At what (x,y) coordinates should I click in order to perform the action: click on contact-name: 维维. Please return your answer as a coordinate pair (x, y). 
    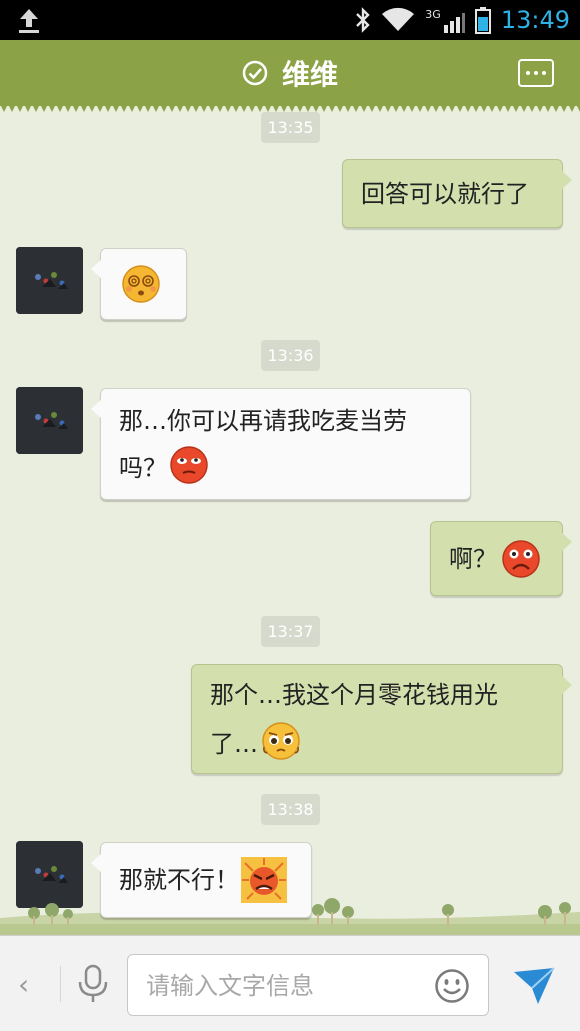
    Looking at the image, I should click on (309, 74).